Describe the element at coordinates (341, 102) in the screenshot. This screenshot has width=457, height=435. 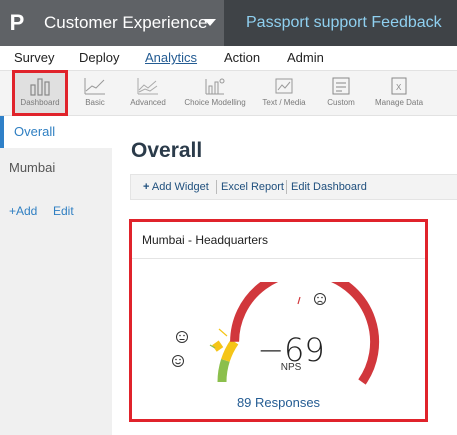
I see `tool-label: Custom` at that location.